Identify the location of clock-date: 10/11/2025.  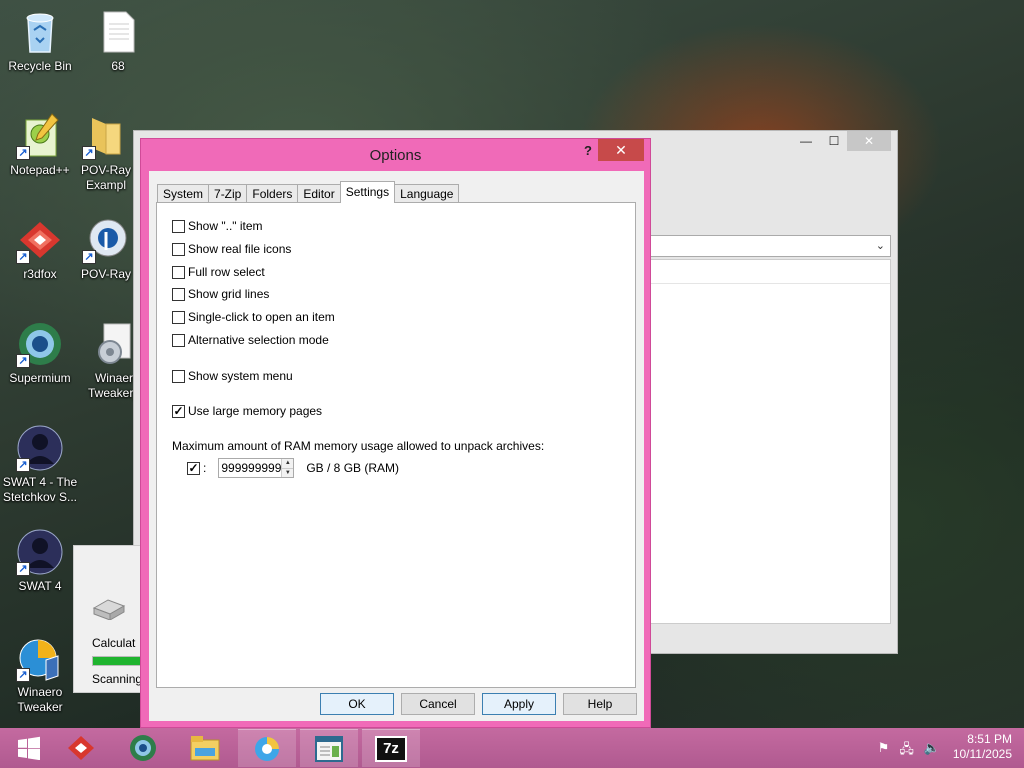
(982, 754).